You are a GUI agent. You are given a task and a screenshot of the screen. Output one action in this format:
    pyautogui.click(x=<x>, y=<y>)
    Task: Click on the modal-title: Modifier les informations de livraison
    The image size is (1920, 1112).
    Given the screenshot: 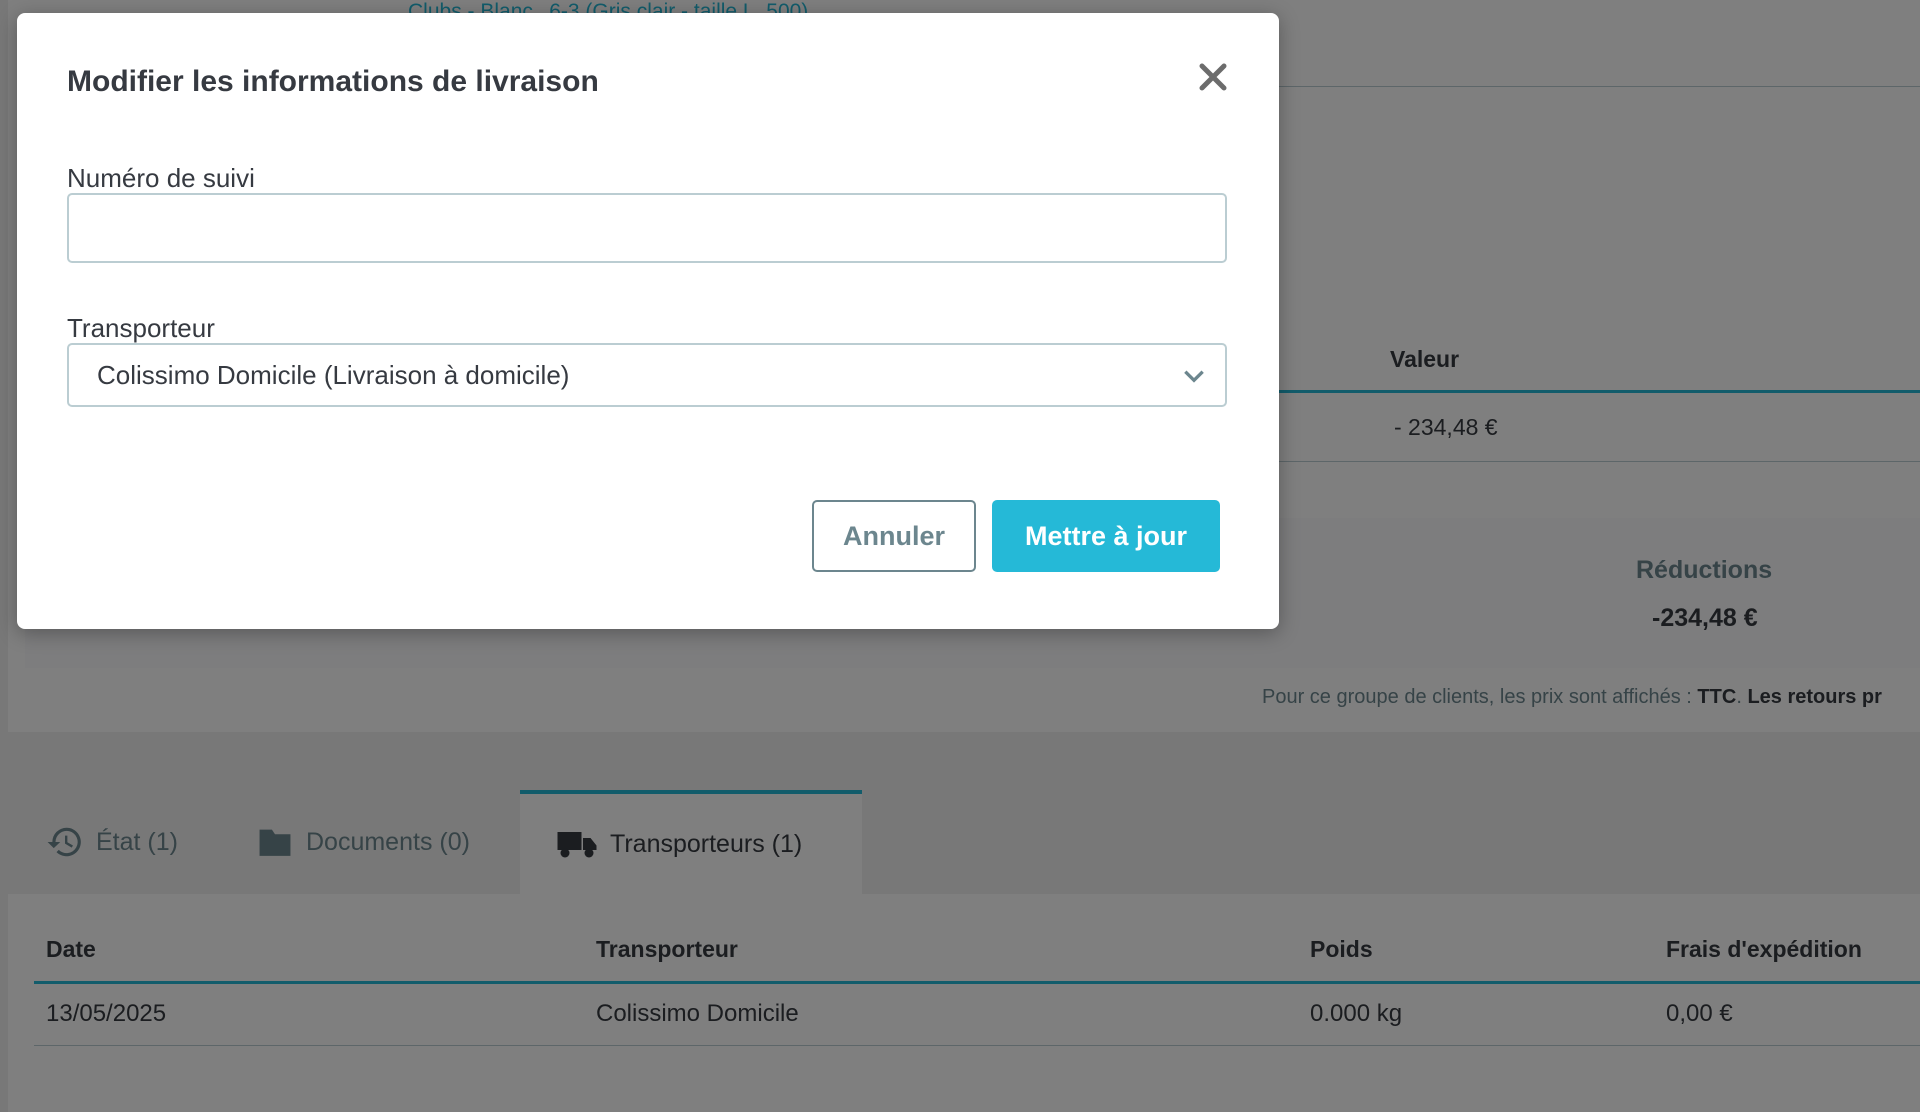 What is the action you would take?
    pyautogui.click(x=333, y=81)
    